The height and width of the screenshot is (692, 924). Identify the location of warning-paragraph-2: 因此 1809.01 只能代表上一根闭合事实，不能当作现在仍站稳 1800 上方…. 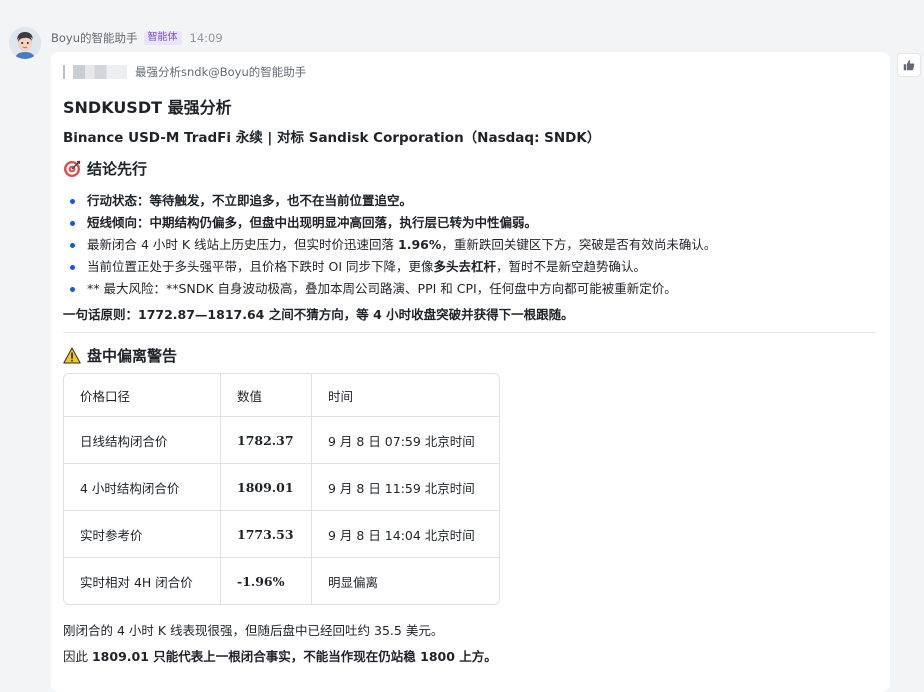
(280, 655).